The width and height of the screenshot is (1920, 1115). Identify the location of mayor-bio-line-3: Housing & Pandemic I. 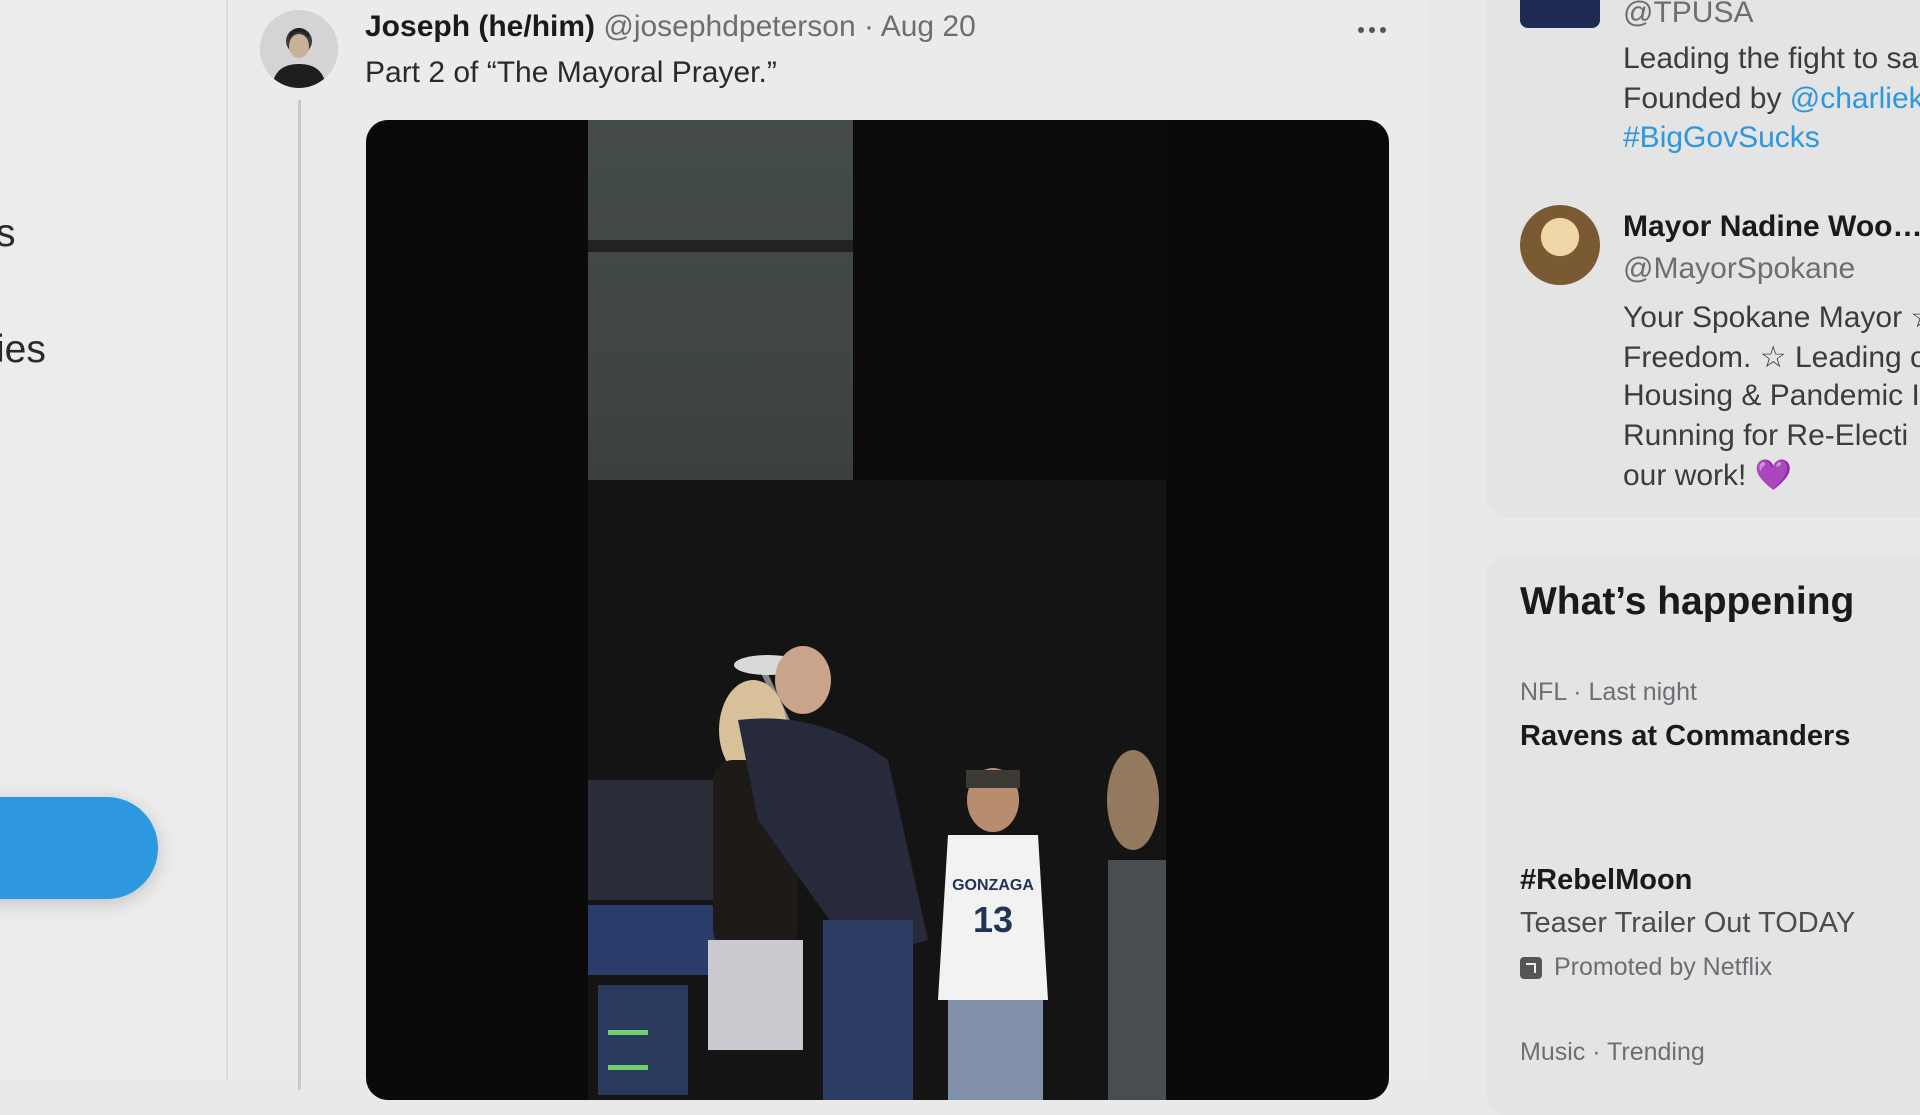
(1771, 395).